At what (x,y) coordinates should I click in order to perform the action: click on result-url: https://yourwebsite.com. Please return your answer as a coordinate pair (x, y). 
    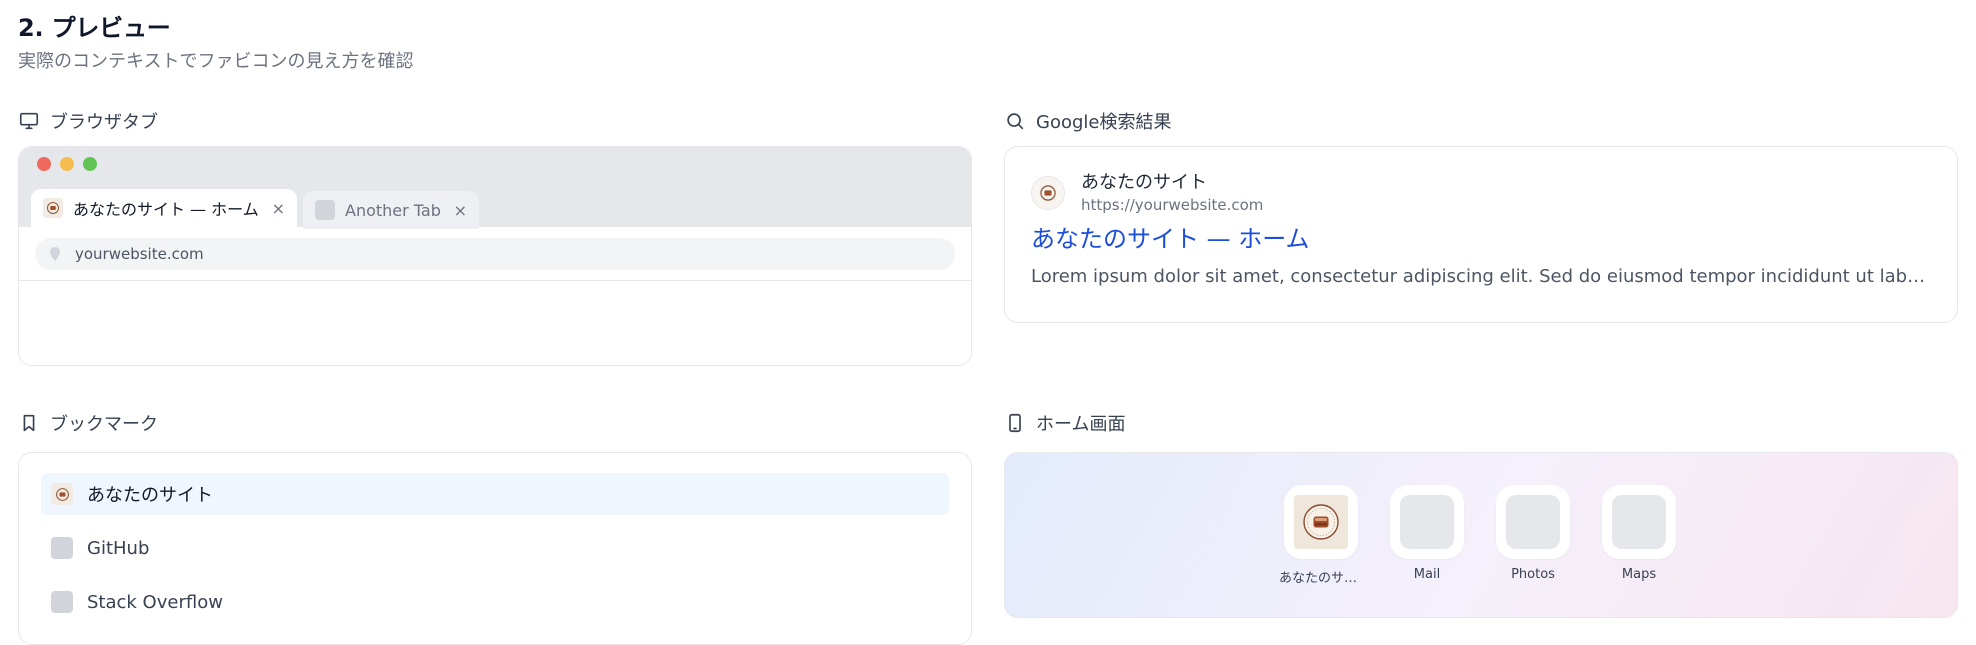
    Looking at the image, I should click on (1172, 205).